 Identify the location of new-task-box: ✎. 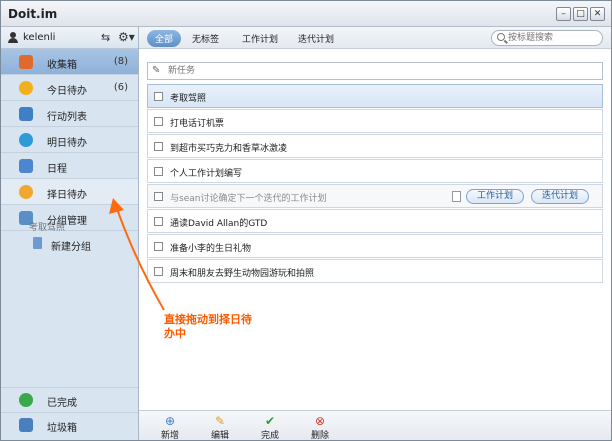
(375, 71).